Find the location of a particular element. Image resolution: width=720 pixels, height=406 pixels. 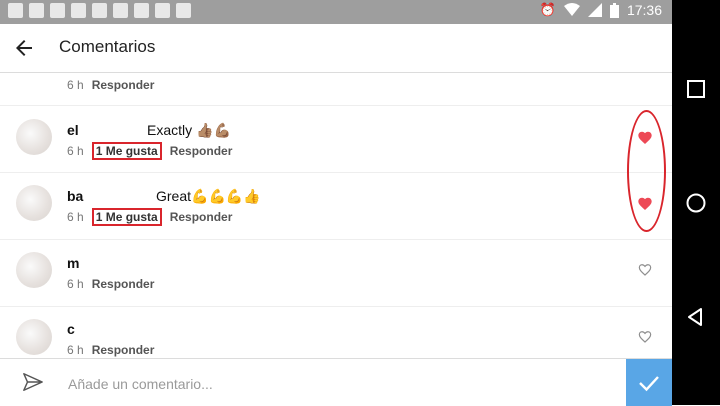

annotation-oval is located at coordinates (646, 171).